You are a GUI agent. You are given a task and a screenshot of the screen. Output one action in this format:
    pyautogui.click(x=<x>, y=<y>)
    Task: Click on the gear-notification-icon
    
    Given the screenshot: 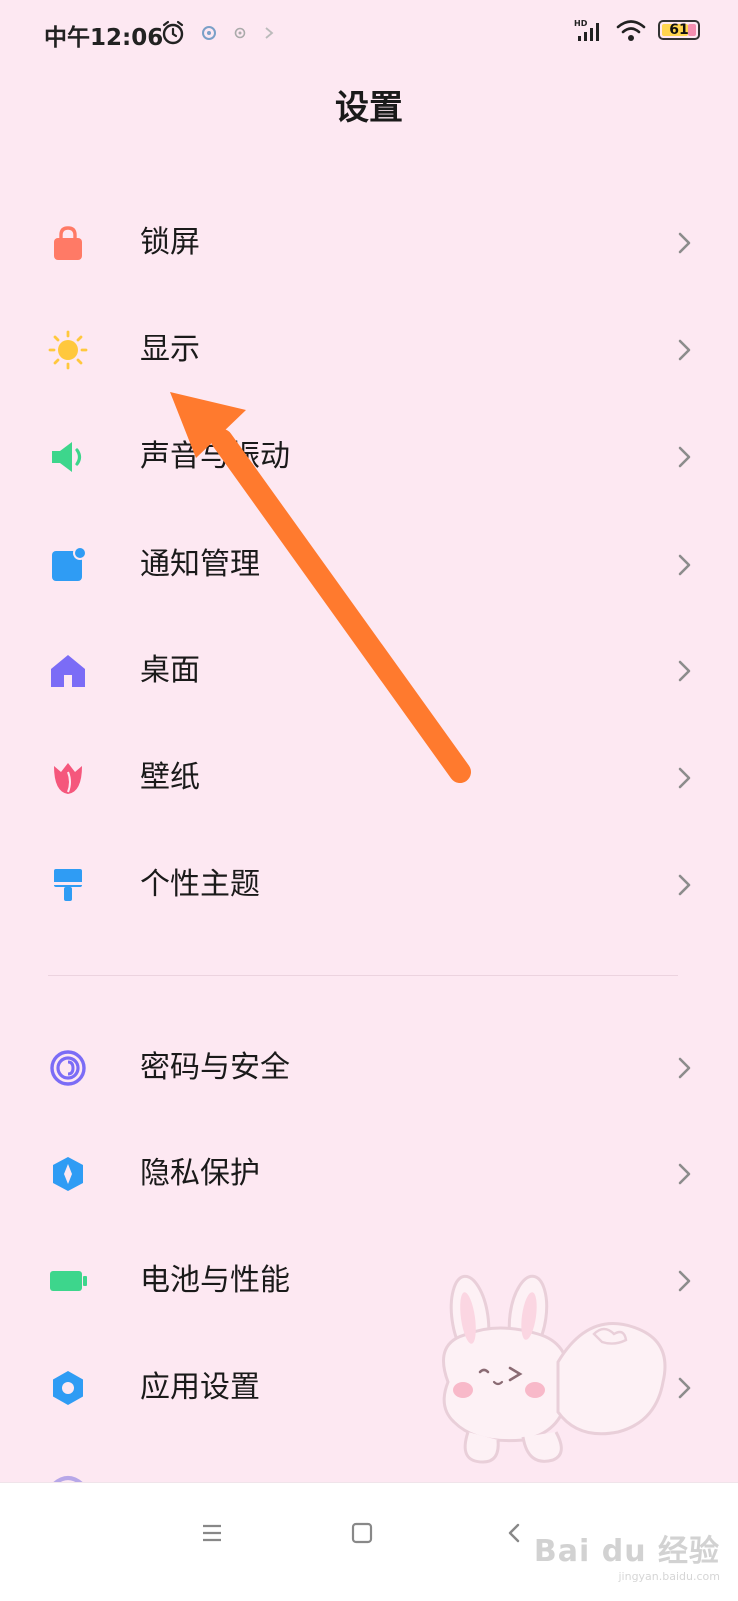 What is the action you would take?
    pyautogui.click(x=240, y=33)
    